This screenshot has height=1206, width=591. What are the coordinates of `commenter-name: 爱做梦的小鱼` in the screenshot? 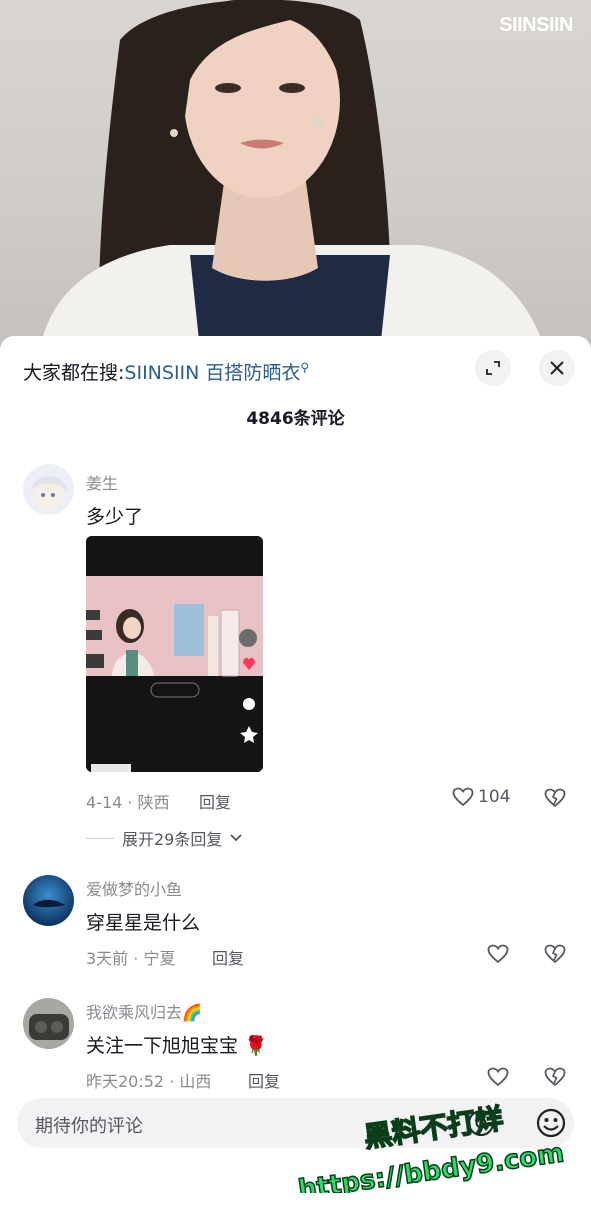 It's located at (134, 888).